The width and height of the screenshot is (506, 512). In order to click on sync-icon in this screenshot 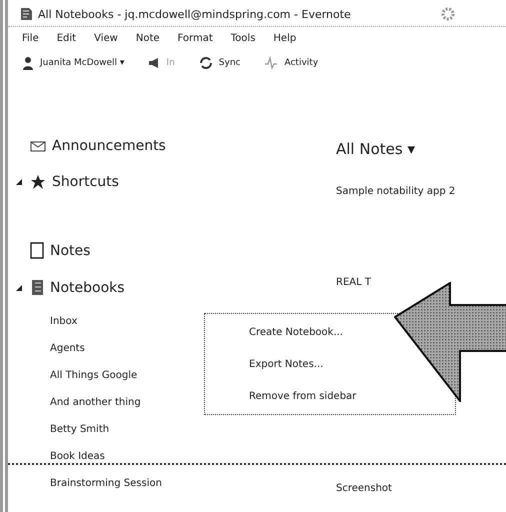, I will do `click(205, 63)`.